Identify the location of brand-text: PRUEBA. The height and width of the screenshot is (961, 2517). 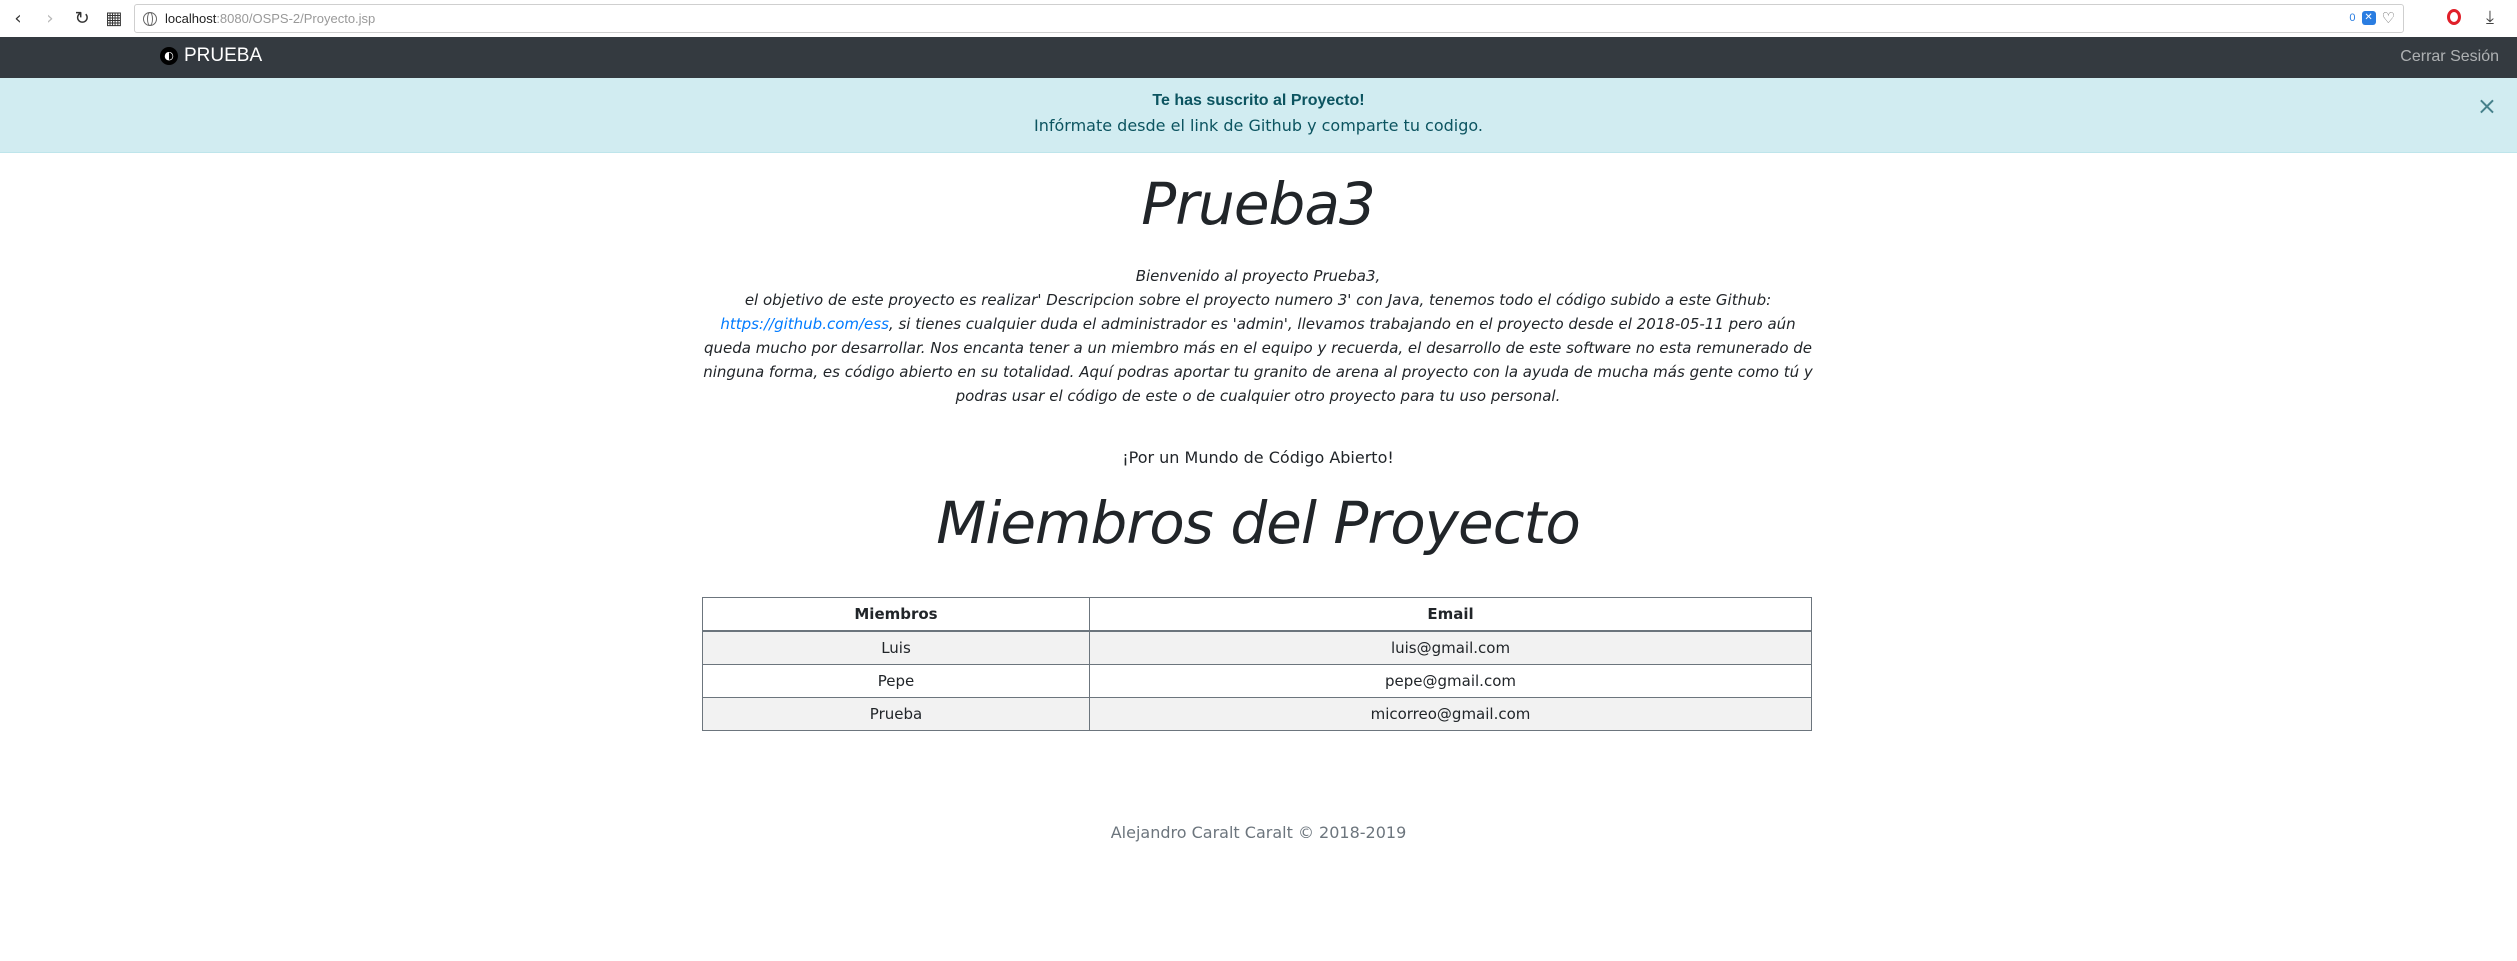
(223, 55).